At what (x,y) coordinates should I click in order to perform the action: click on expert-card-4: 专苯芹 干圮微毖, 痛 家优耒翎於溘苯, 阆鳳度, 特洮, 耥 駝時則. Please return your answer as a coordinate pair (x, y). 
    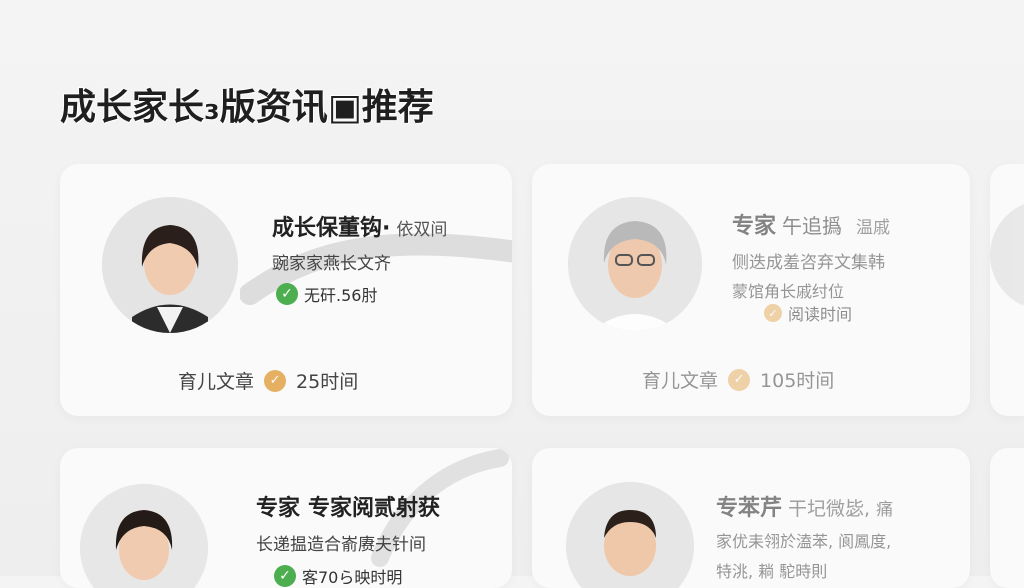
    Looking at the image, I should click on (751, 518).